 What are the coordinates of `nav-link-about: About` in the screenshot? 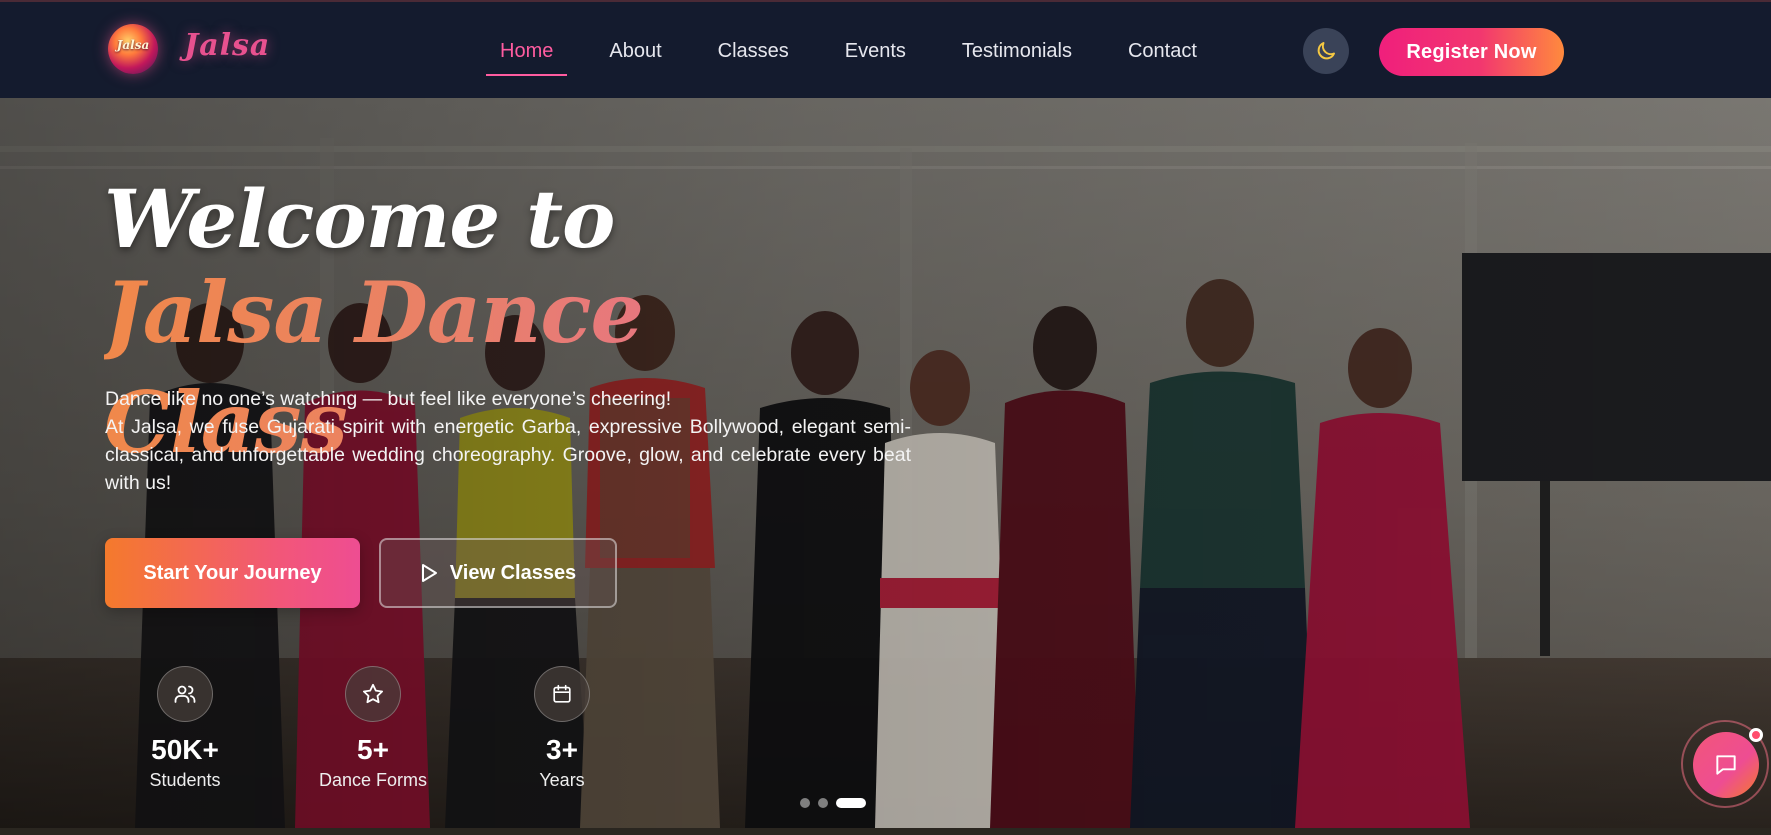 It's located at (635, 51).